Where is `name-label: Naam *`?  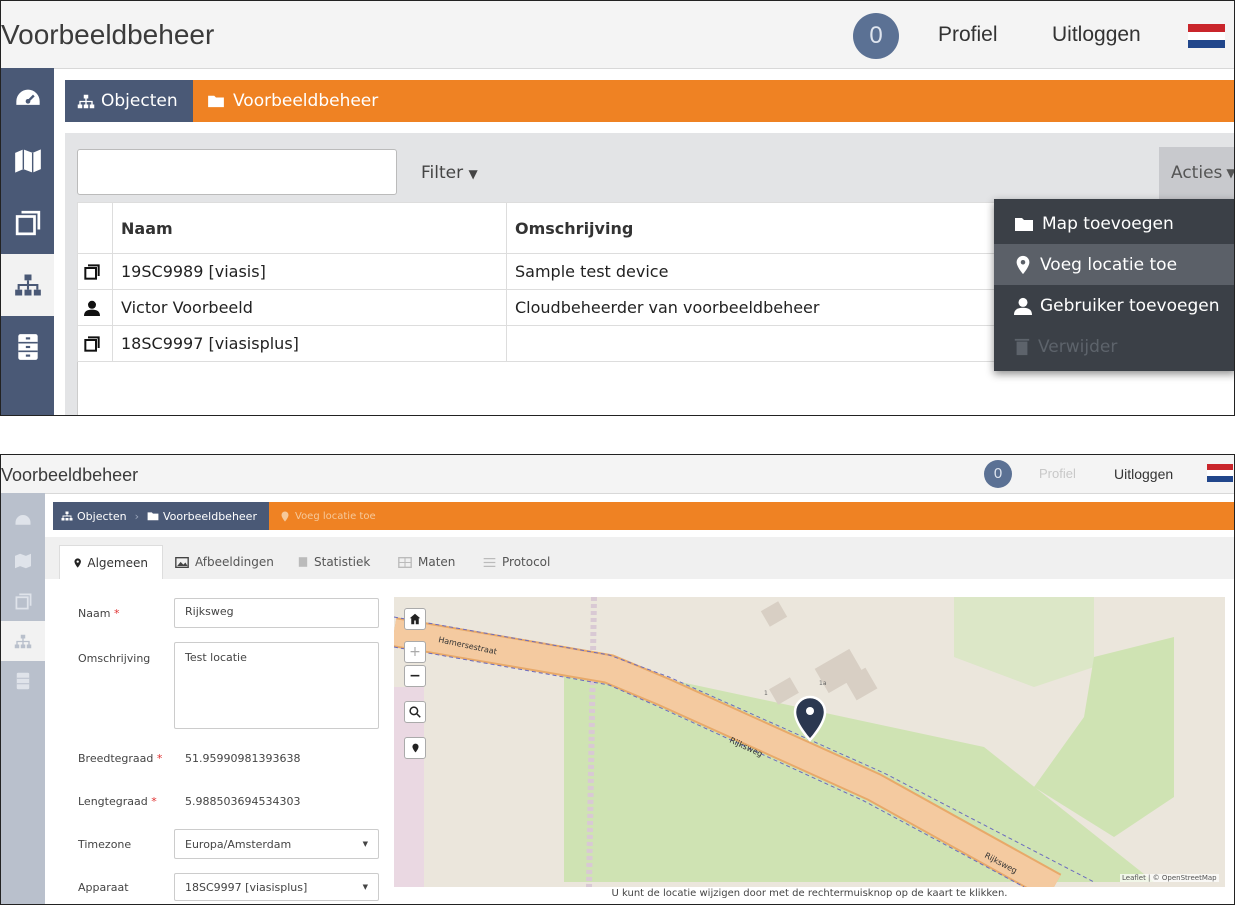
name-label: Naam * is located at coordinates (99, 613).